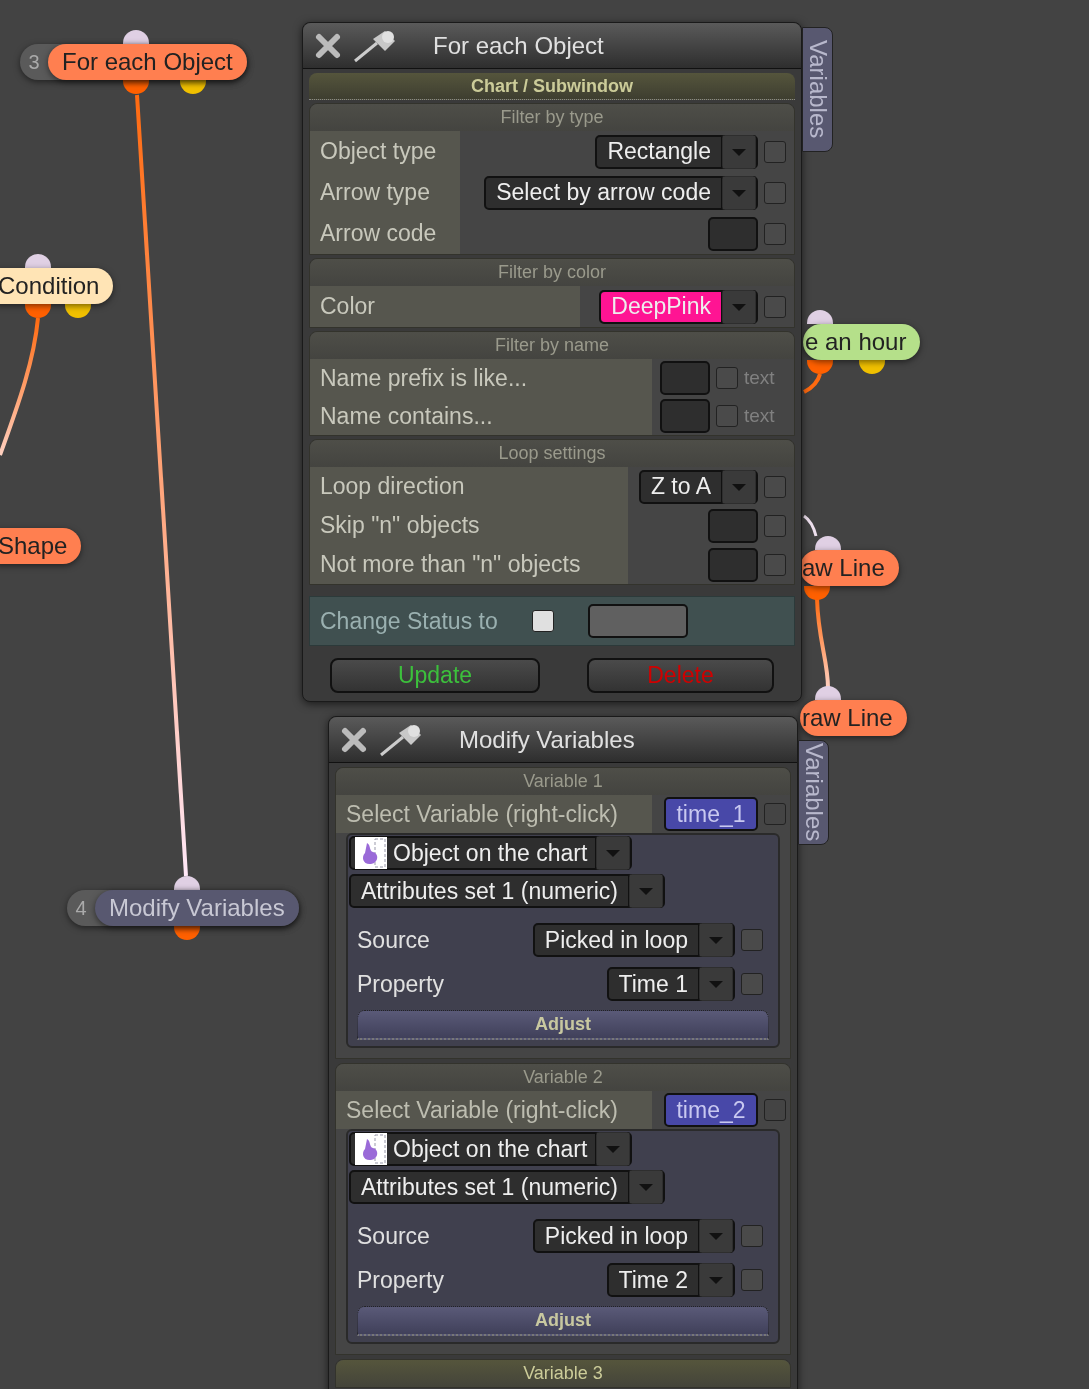 This screenshot has width=1089, height=1389. I want to click on field-label: Color, so click(445, 306).